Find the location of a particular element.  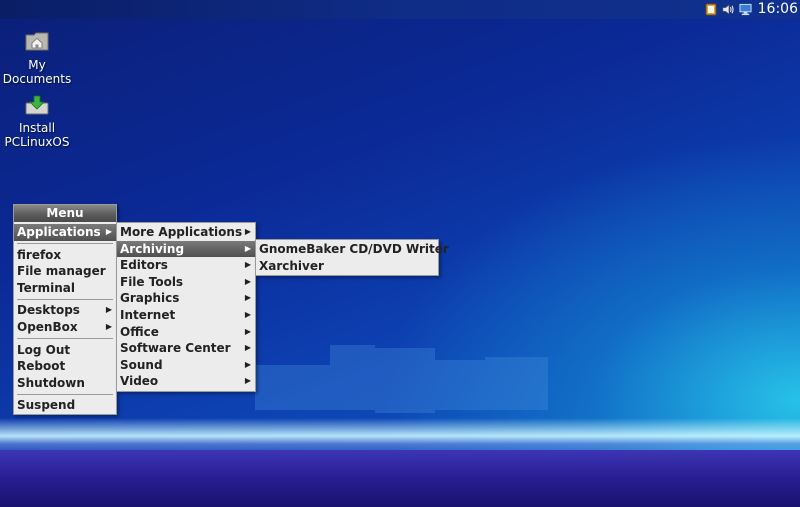

menu-item-desktops: Desktops ▶ is located at coordinates (65, 310).